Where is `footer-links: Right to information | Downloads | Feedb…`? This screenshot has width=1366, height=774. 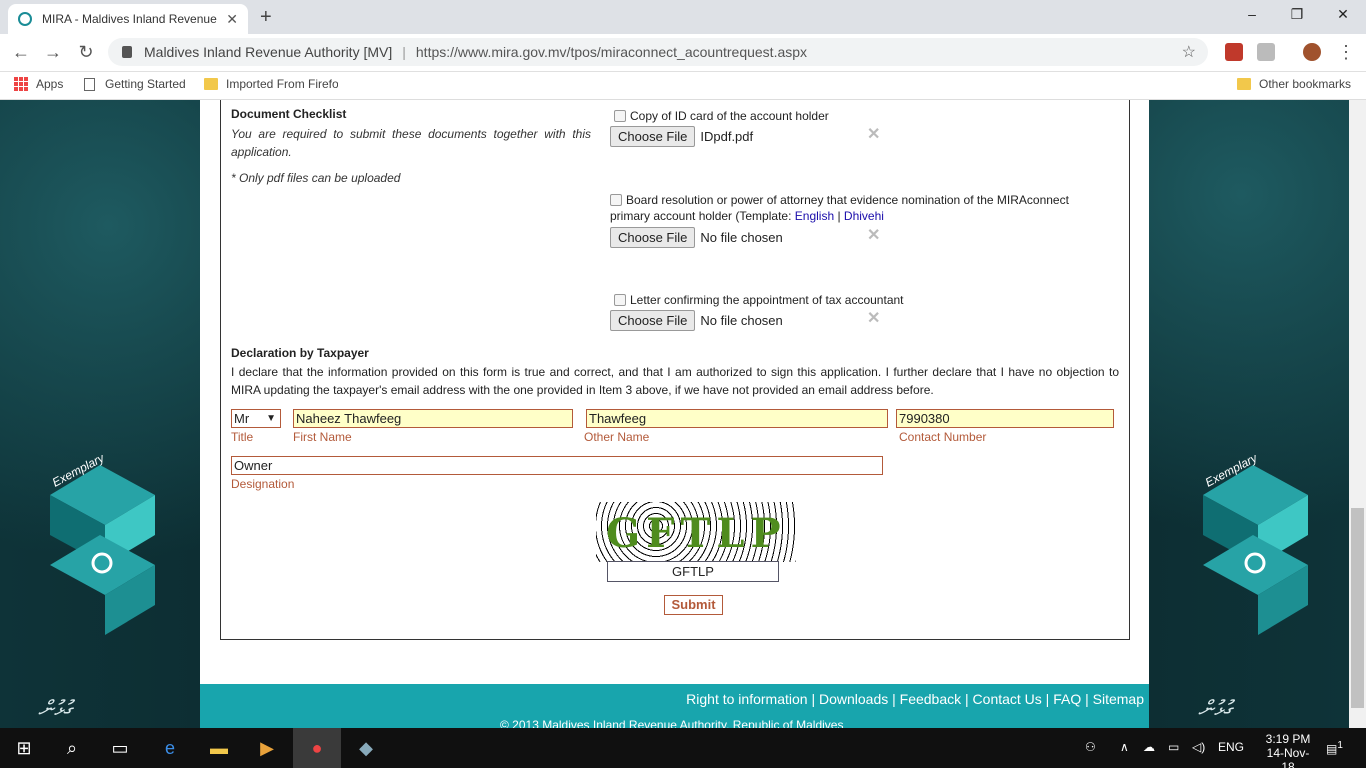
footer-links: Right to information | Downloads | Feedb… is located at coordinates (915, 699).